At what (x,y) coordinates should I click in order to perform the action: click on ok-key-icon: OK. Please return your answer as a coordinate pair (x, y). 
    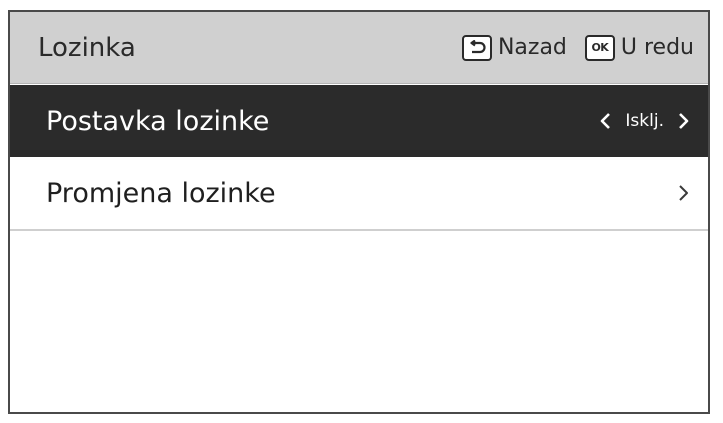
    Looking at the image, I should click on (599, 47).